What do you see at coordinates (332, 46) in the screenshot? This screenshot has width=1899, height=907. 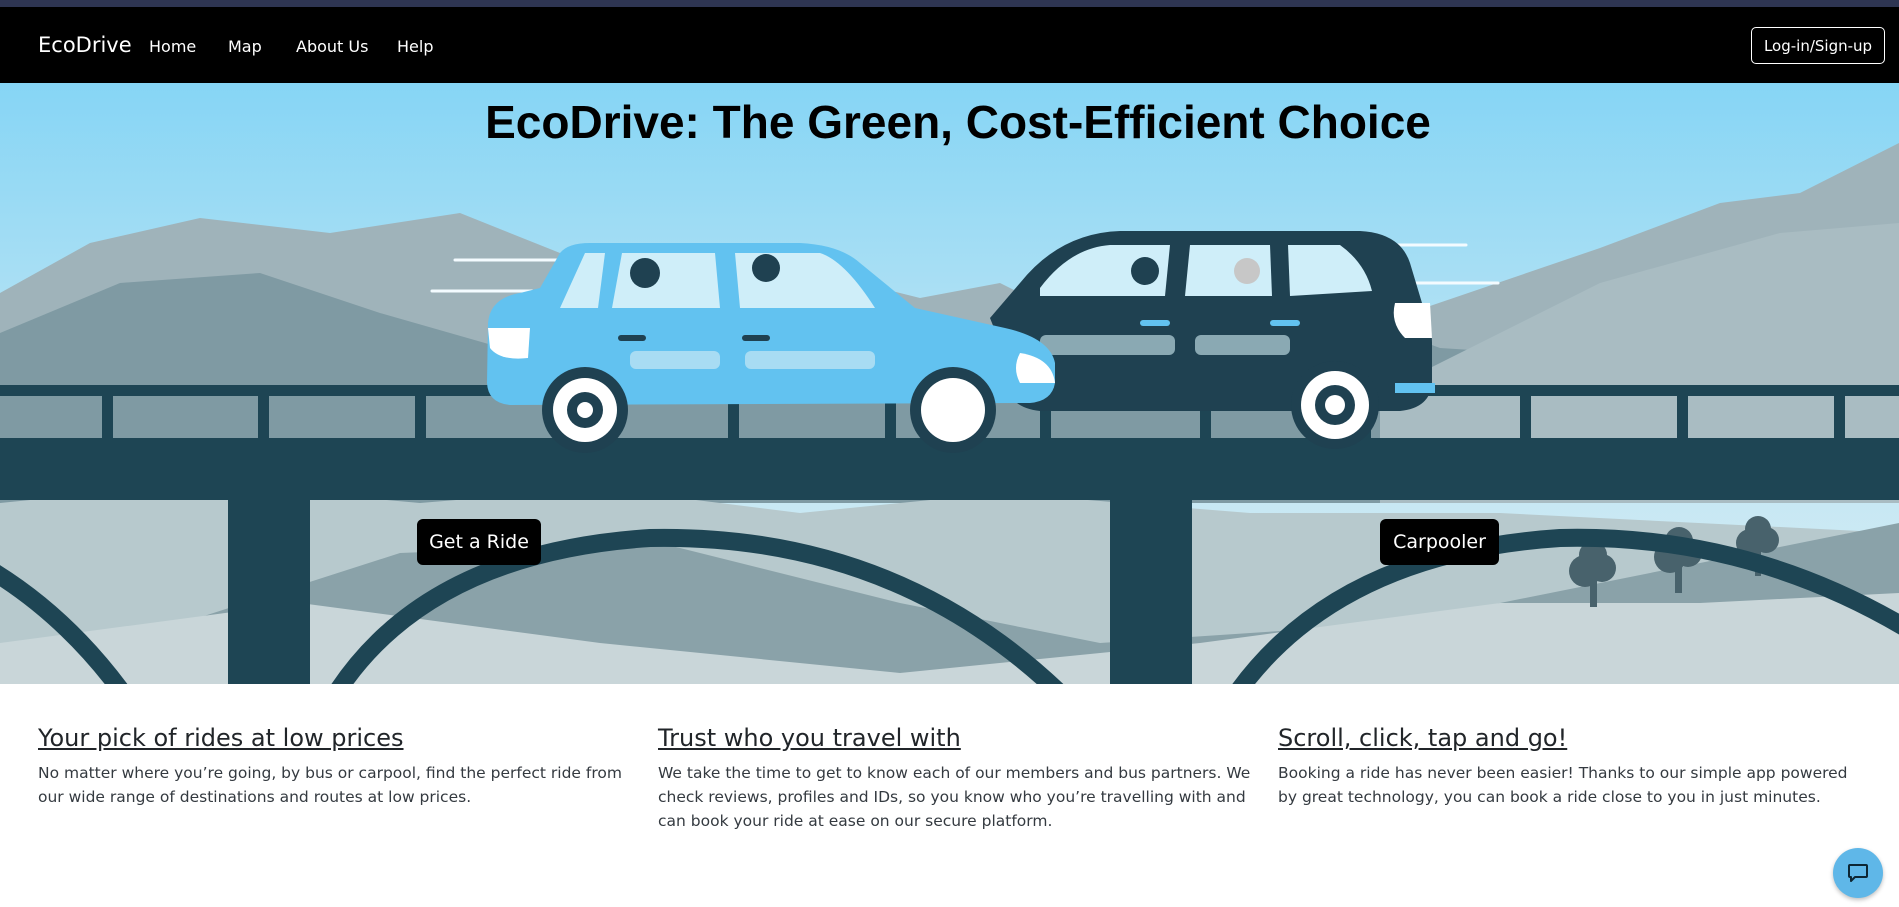 I see `nav-about-us: About Us` at bounding box center [332, 46].